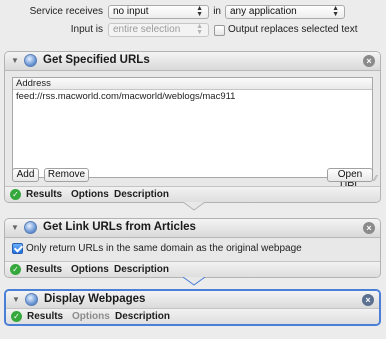 The image size is (386, 339). What do you see at coordinates (219, 30) in the screenshot?
I see `output-replaces-checkbox` at bounding box center [219, 30].